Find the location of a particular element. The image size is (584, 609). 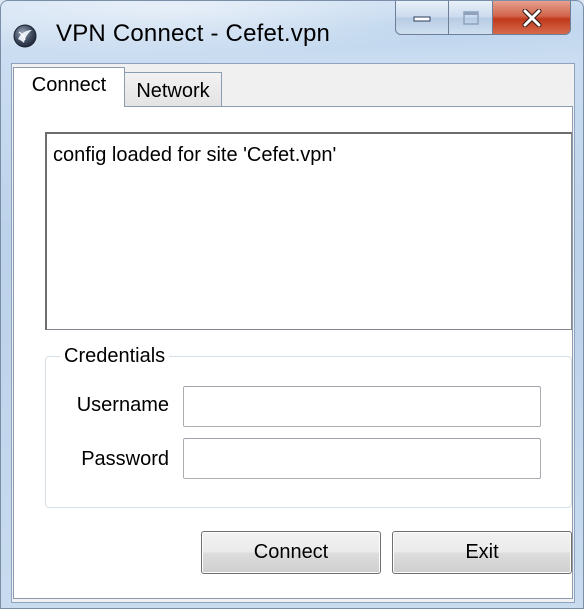

maximize-icon is located at coordinates (470, 17).